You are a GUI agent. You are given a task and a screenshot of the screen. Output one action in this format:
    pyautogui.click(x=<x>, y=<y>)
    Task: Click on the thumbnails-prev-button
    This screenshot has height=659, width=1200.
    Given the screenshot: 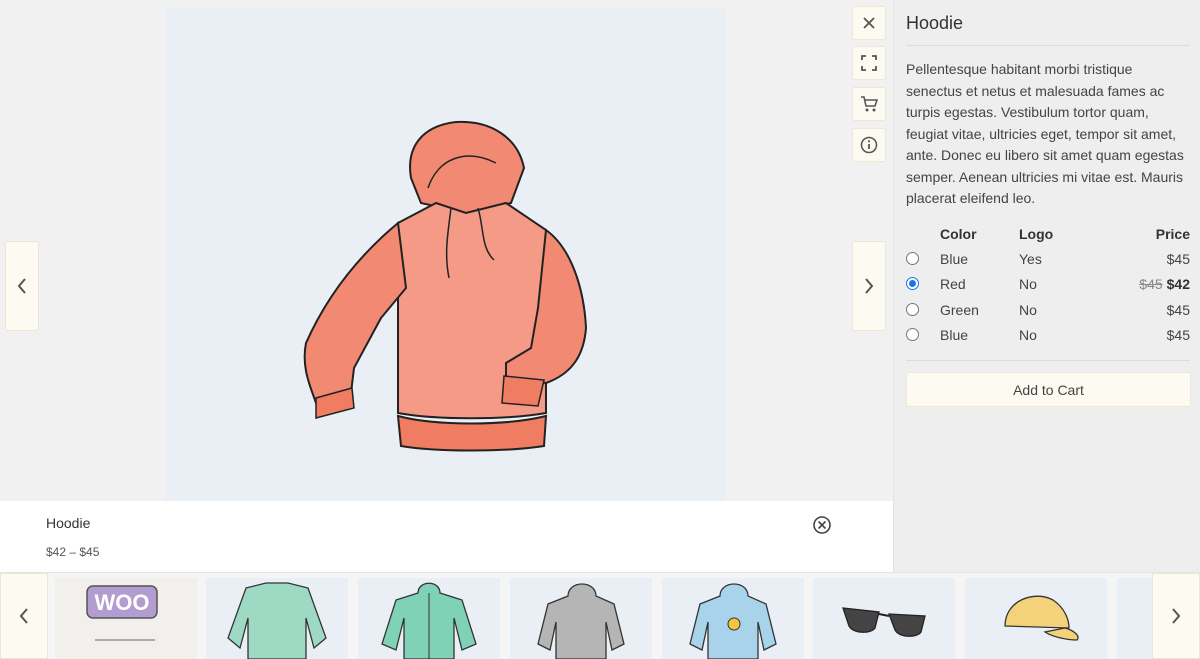 What is the action you would take?
    pyautogui.click(x=24, y=616)
    